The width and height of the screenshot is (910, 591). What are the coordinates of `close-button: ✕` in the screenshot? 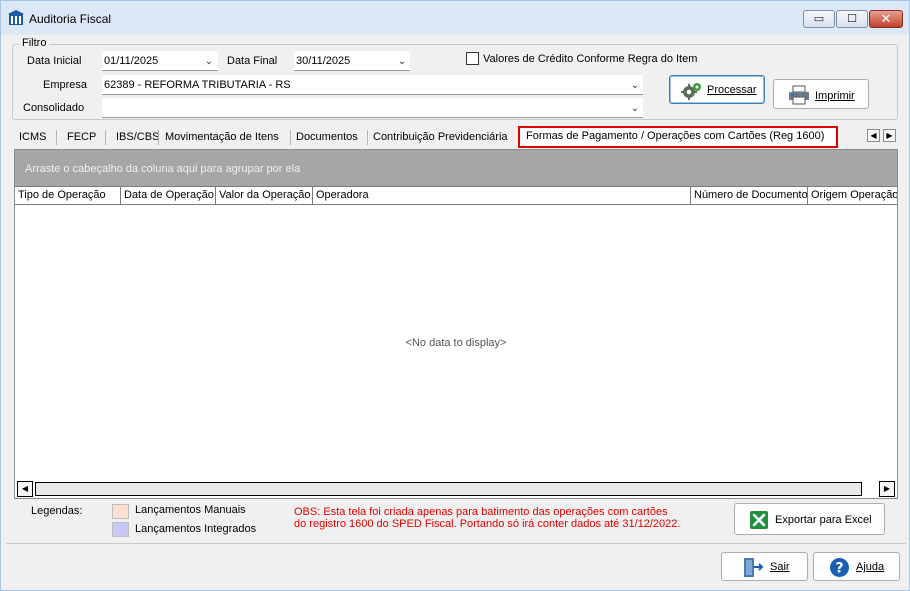 It's located at (886, 19).